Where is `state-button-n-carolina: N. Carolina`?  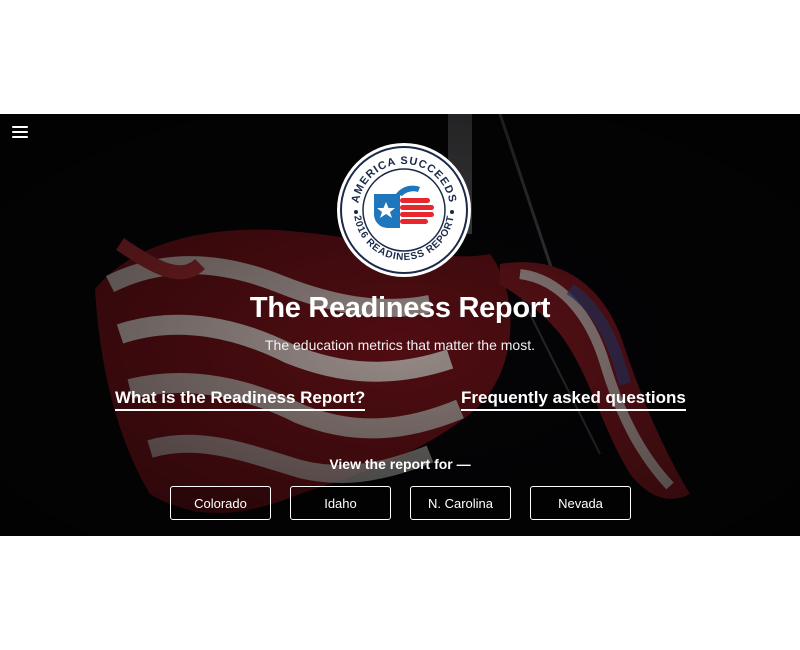 state-button-n-carolina: N. Carolina is located at coordinates (460, 503).